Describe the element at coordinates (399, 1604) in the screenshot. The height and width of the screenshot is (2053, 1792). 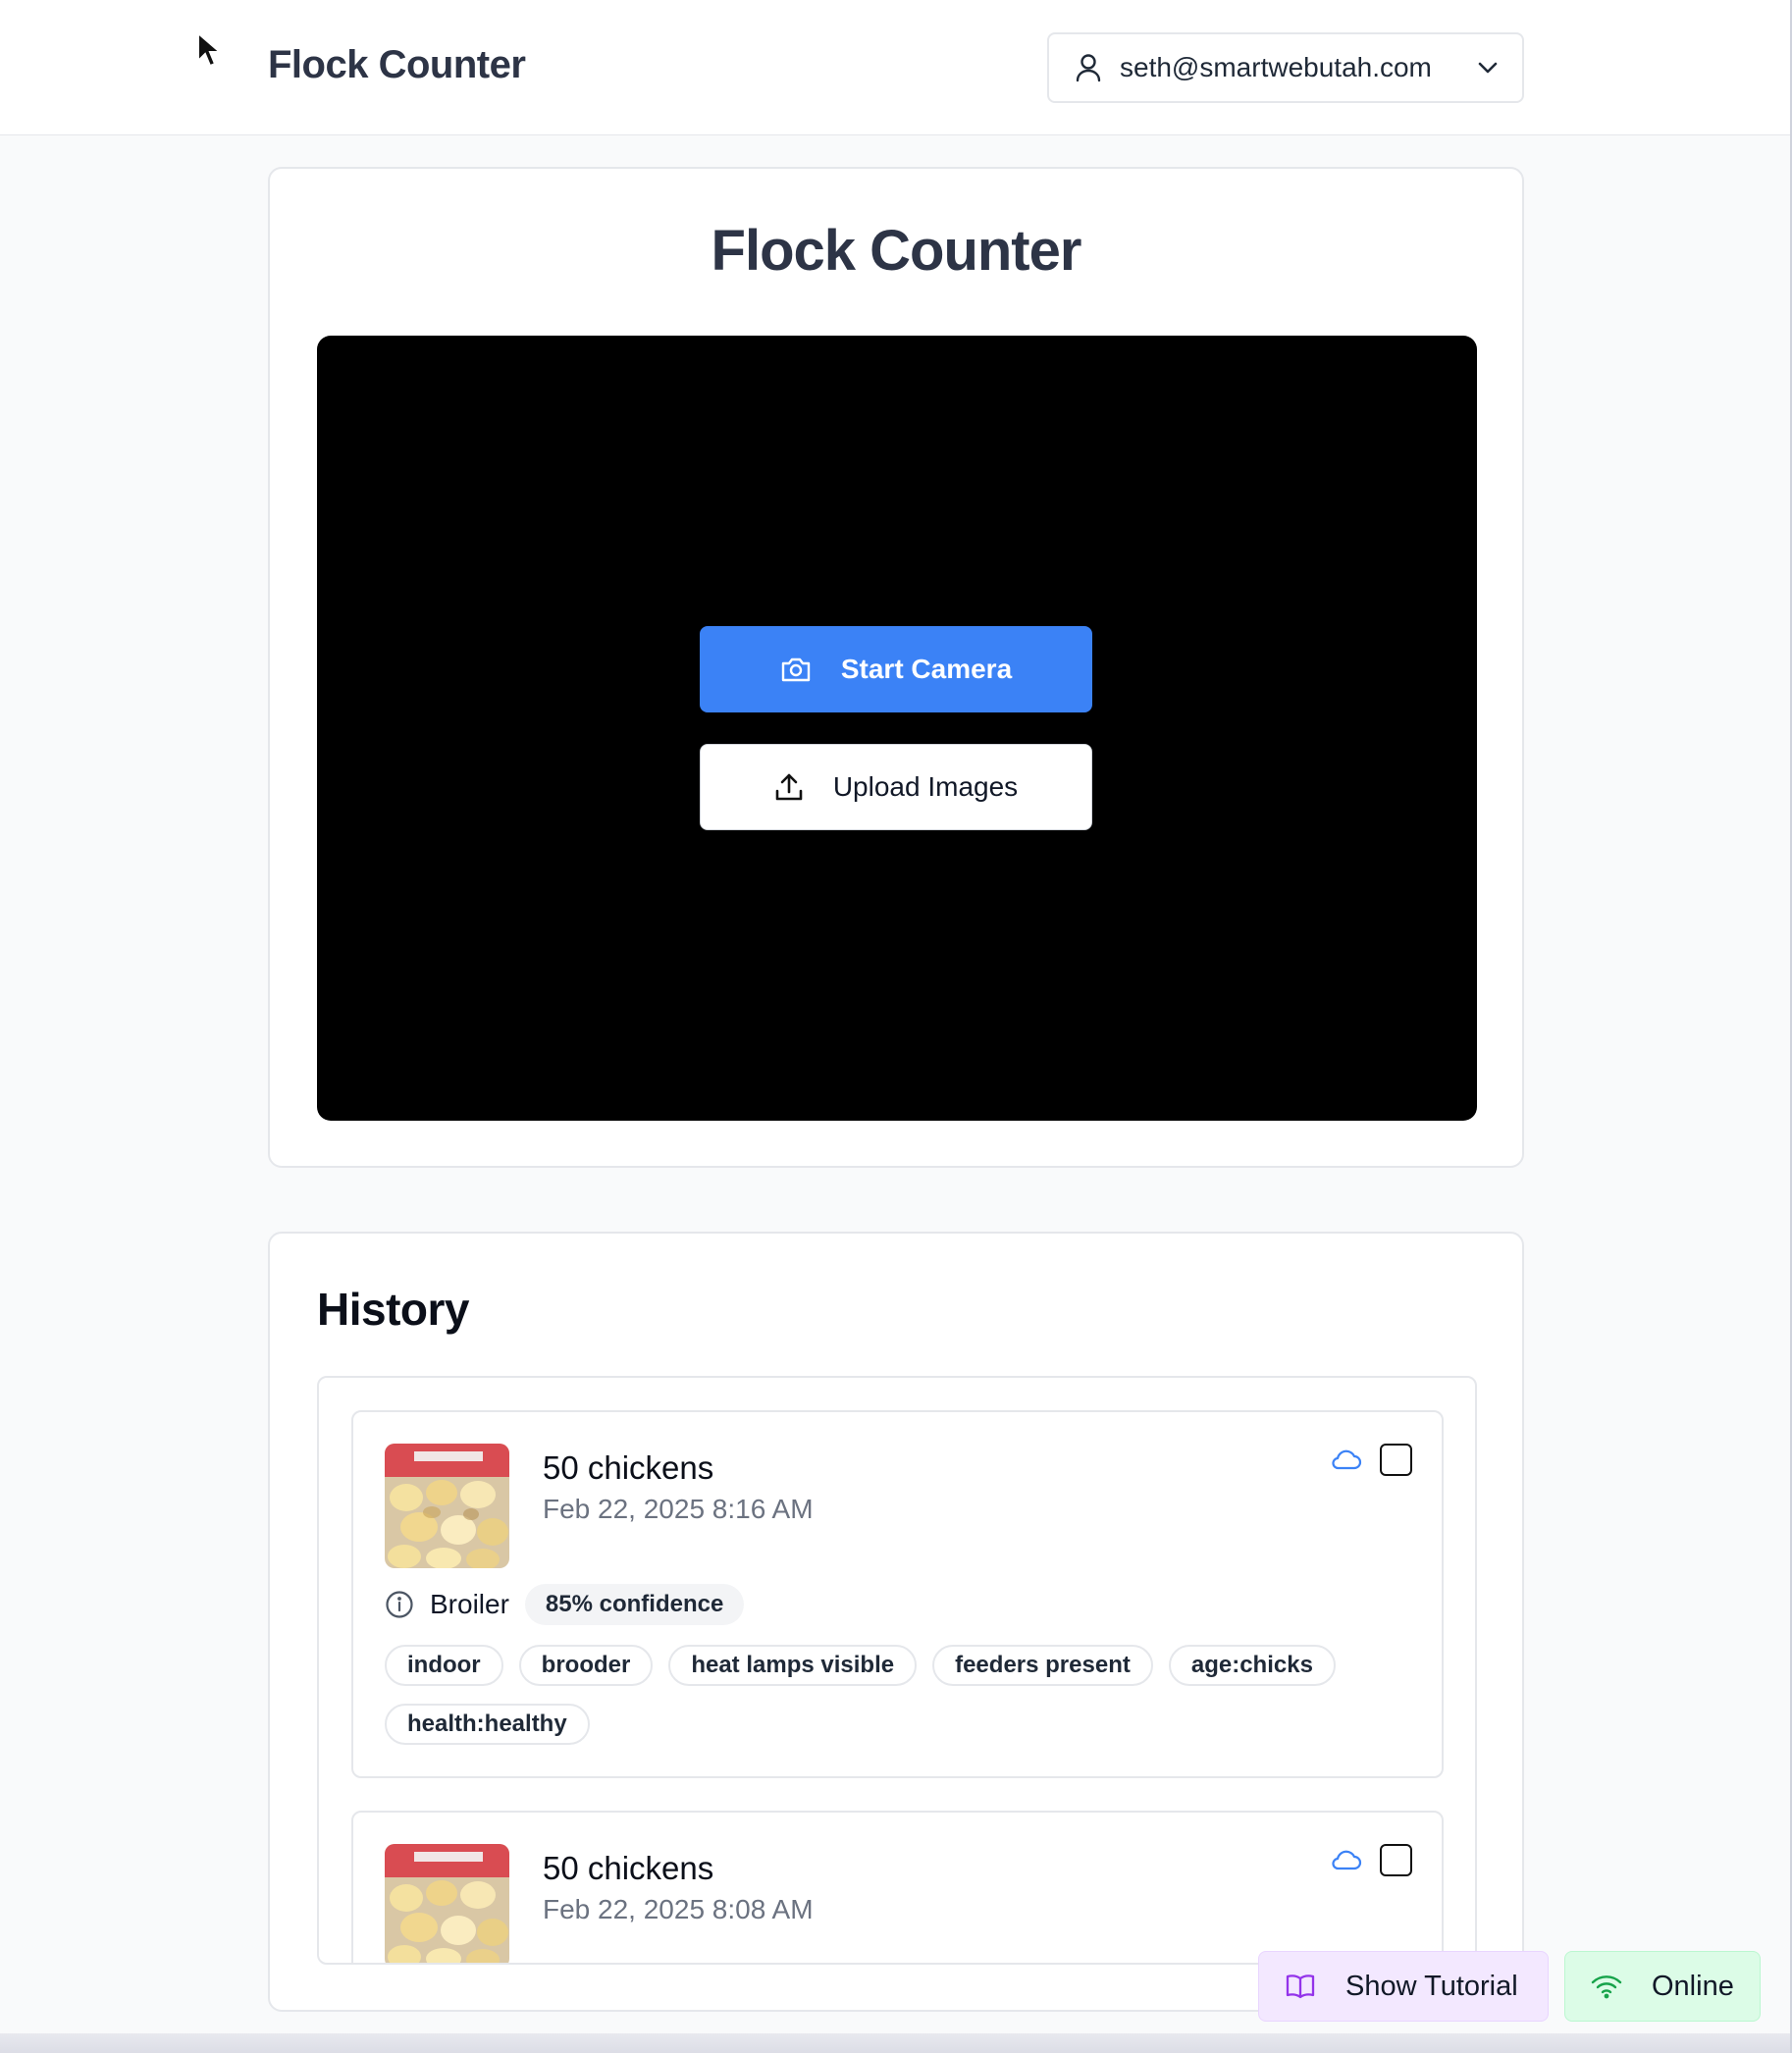
I see `info-icon` at that location.